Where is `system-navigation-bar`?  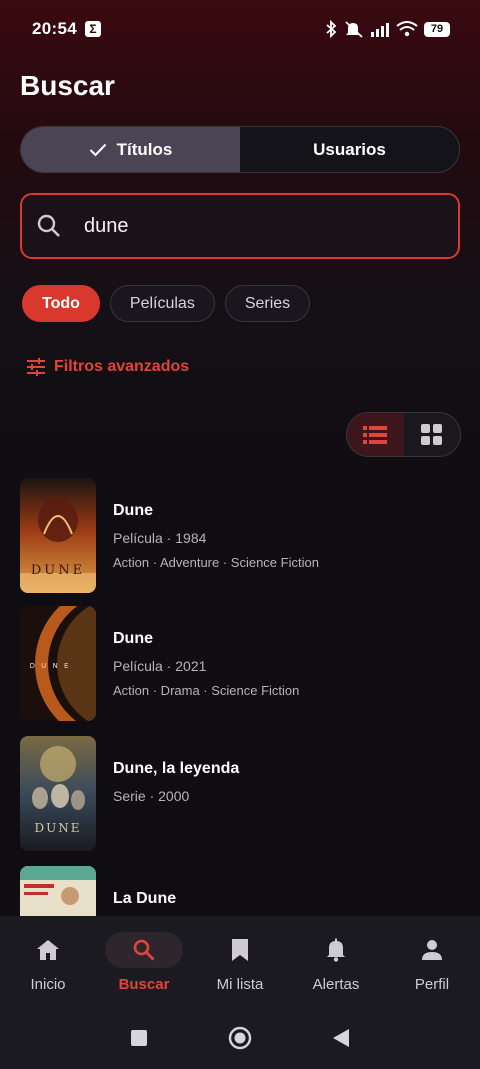 system-navigation-bar is located at coordinates (240, 1037).